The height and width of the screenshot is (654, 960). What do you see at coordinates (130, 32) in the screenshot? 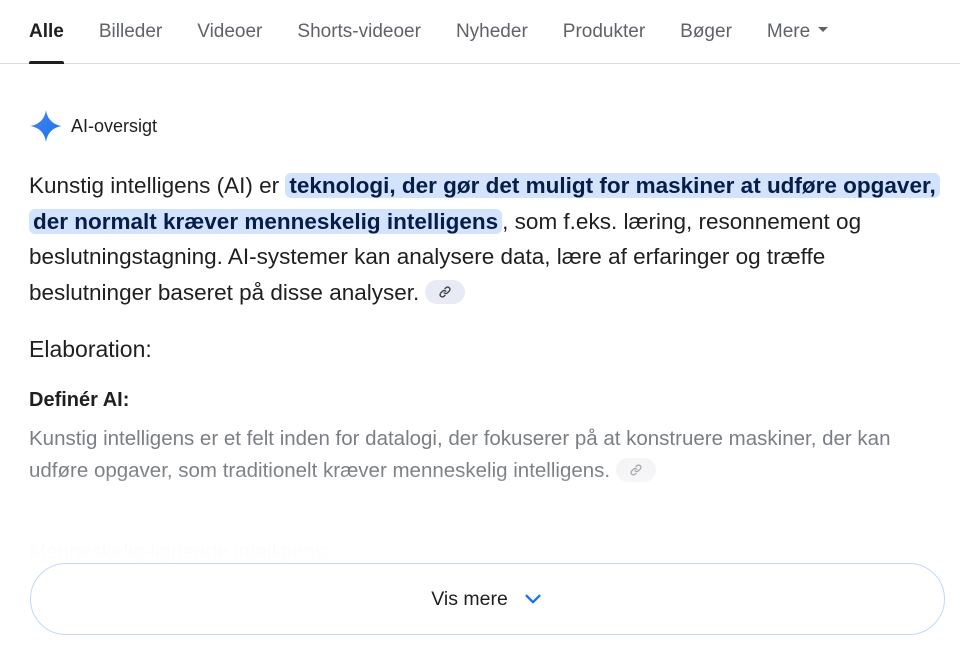
I see `tab-billeder: Billeder` at bounding box center [130, 32].